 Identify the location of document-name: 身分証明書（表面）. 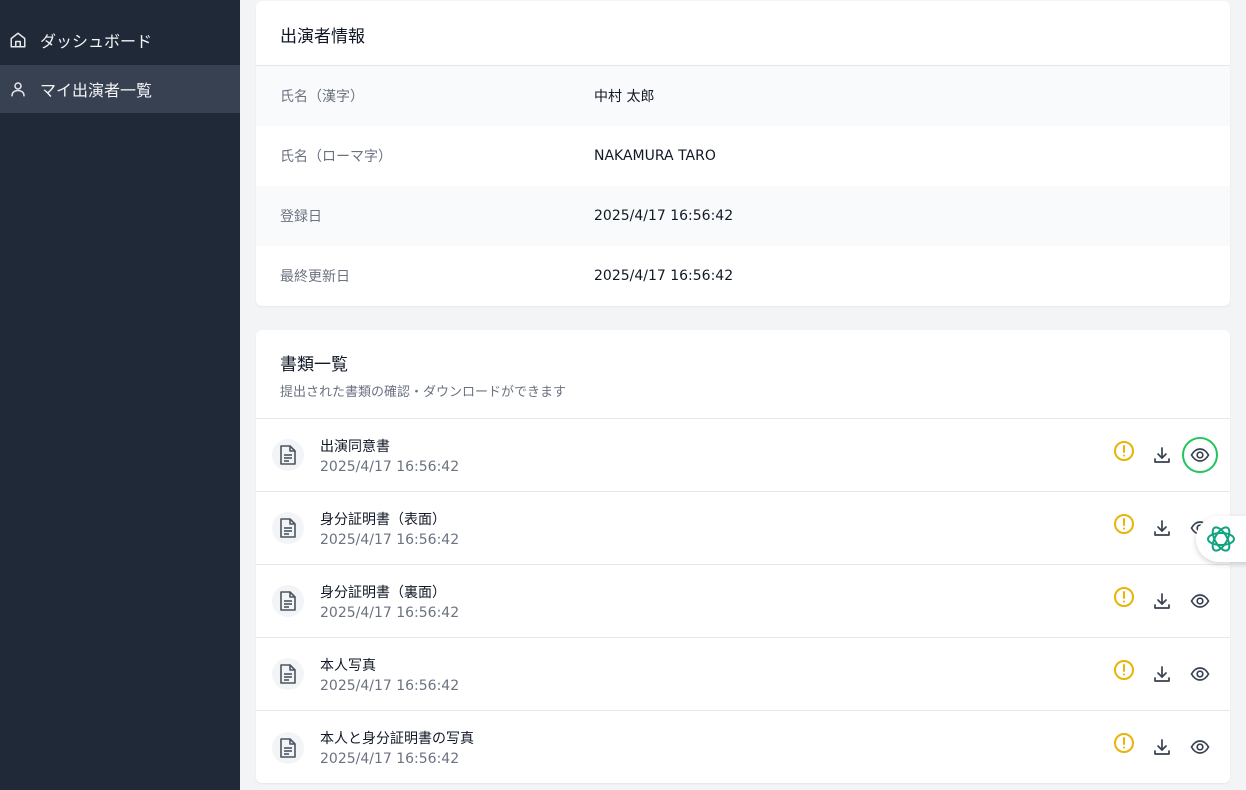
(383, 519).